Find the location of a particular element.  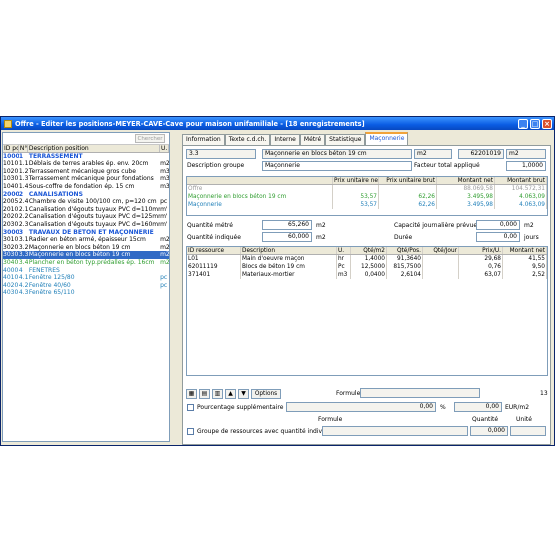

list-cell-id: 3040 is located at coordinates (11, 262).